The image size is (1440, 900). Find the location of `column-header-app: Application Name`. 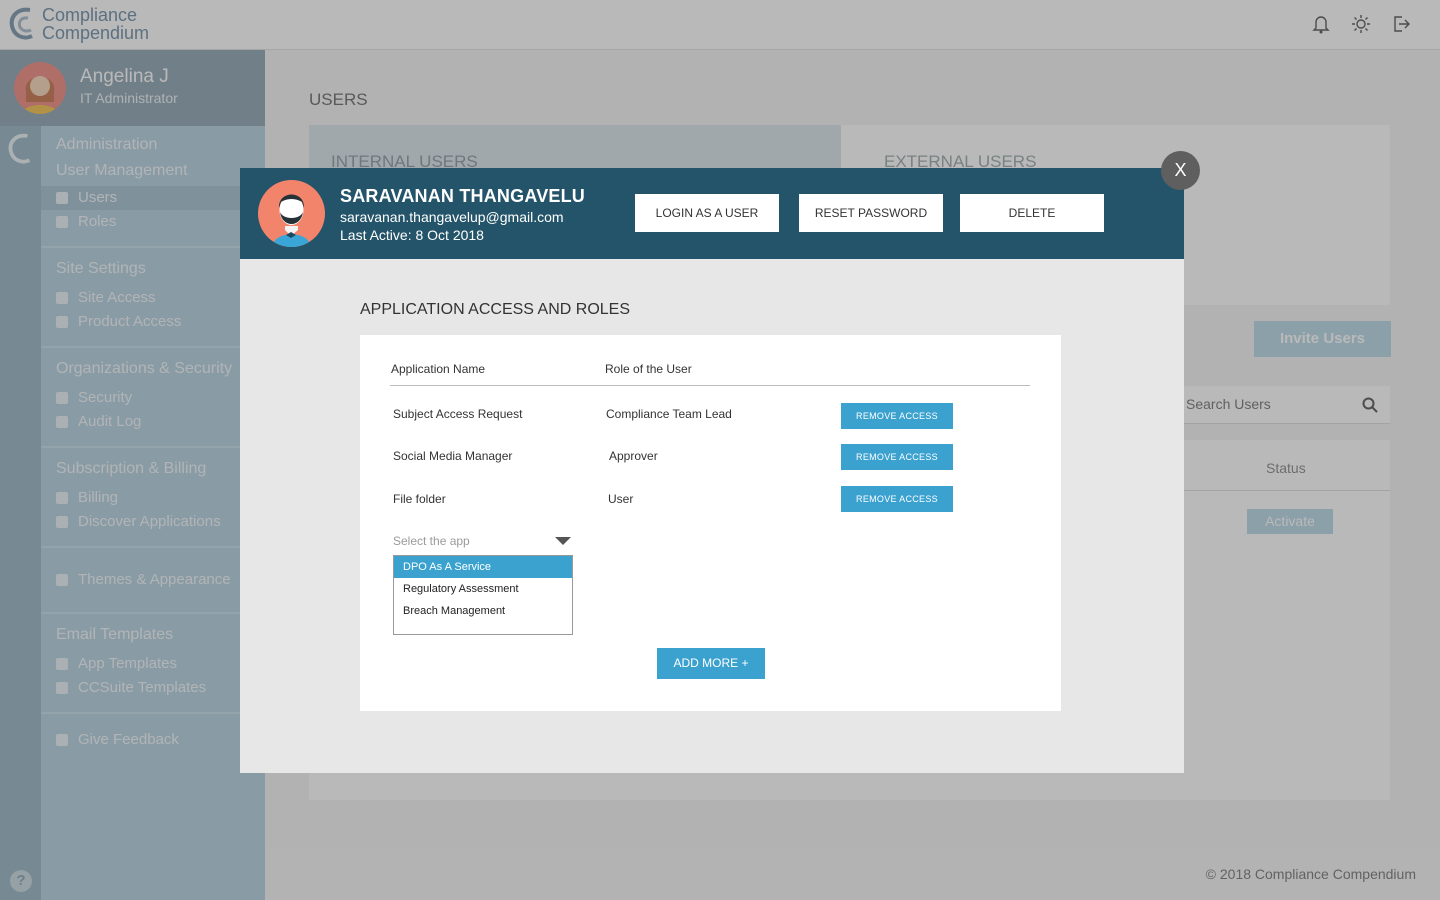

column-header-app: Application Name is located at coordinates (438, 369).